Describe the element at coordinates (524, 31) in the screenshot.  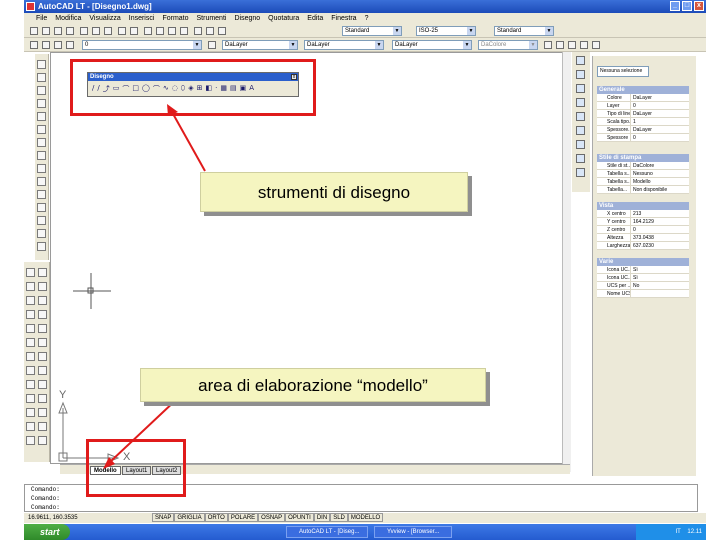
I see `table-style-select: Standard ▼` at that location.